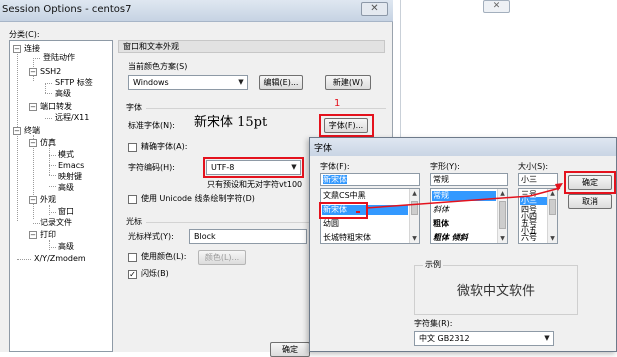  What do you see at coordinates (188, 82) in the screenshot?
I see `color-scheme-select: Windows ▼` at bounding box center [188, 82].